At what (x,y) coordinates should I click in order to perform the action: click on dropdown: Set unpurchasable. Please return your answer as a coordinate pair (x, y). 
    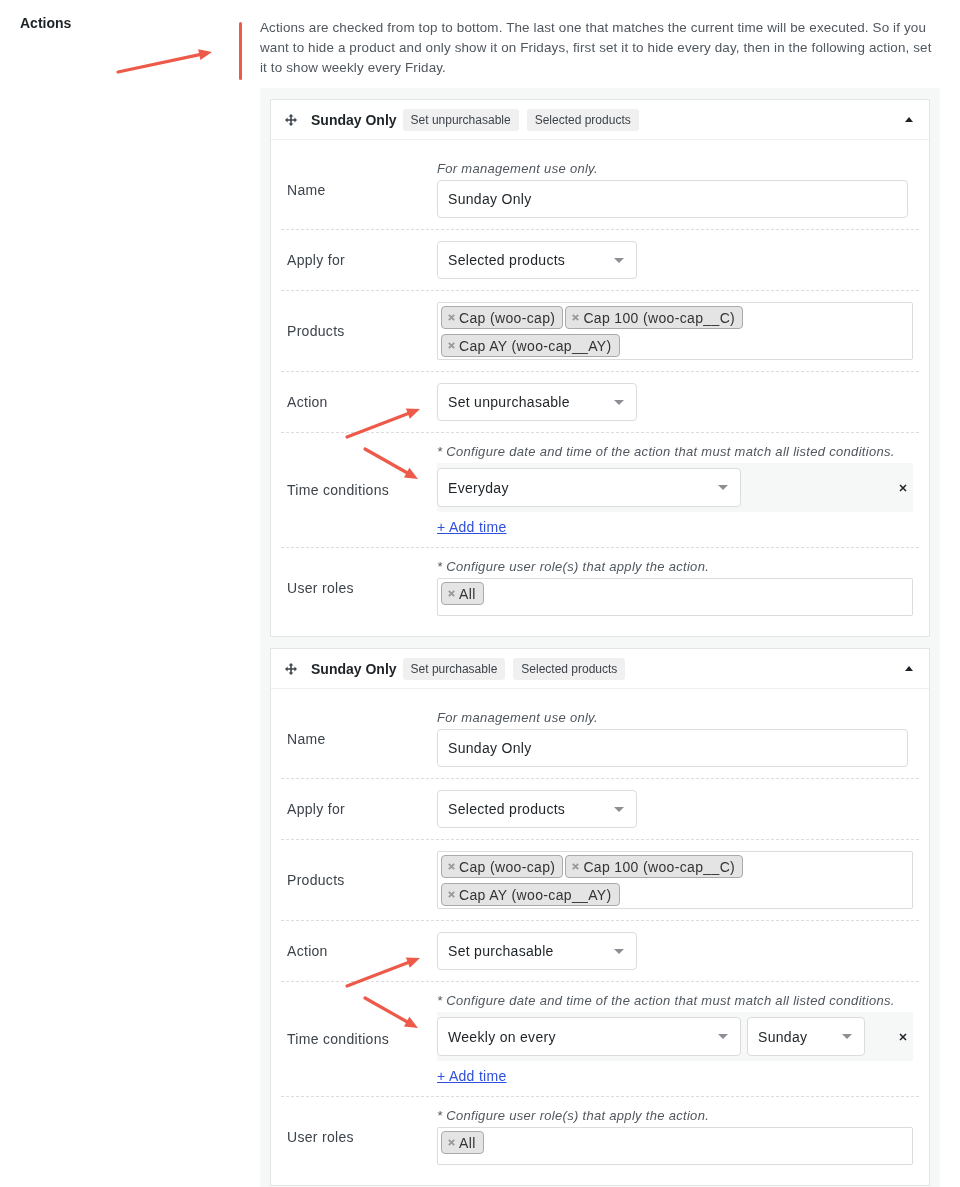
    Looking at the image, I should click on (537, 402).